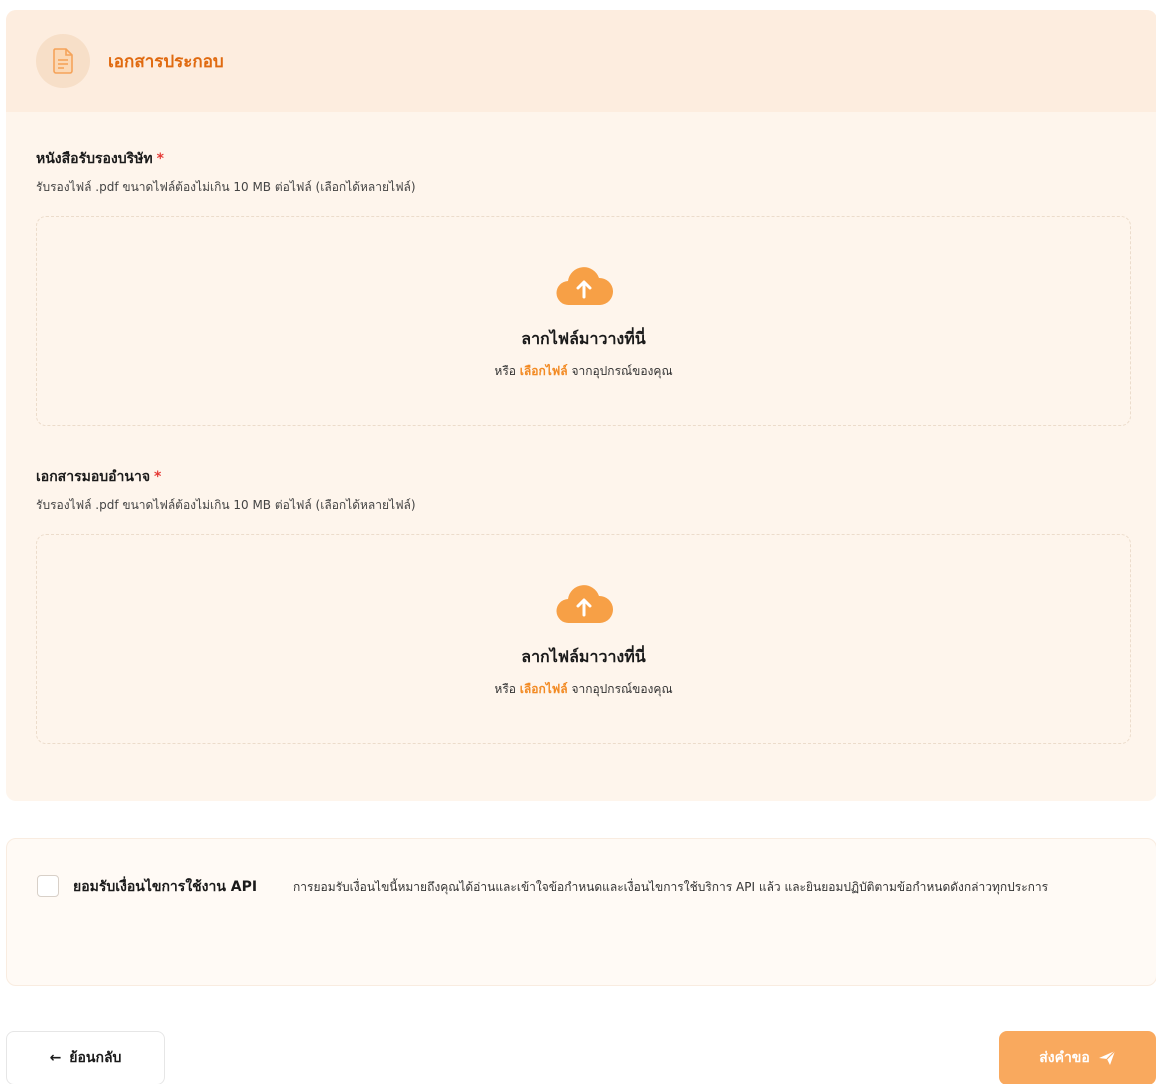 The height and width of the screenshot is (1084, 1156). I want to click on accept-terms-checkbox, so click(48, 886).